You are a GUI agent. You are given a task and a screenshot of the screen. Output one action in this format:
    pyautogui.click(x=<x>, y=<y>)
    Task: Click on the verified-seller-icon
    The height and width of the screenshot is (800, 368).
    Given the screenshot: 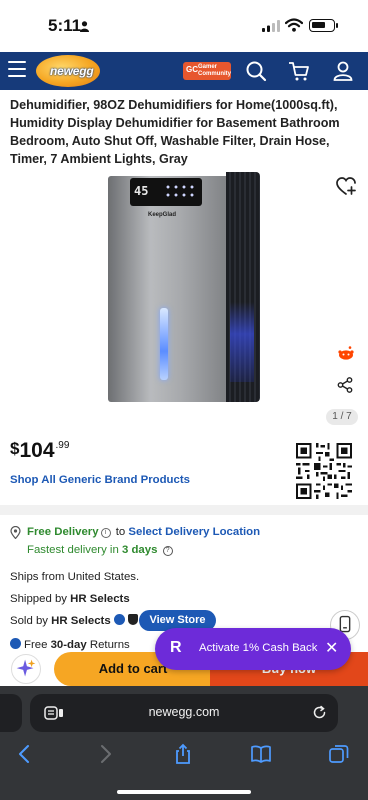 What is the action you would take?
    pyautogui.click(x=119, y=619)
    